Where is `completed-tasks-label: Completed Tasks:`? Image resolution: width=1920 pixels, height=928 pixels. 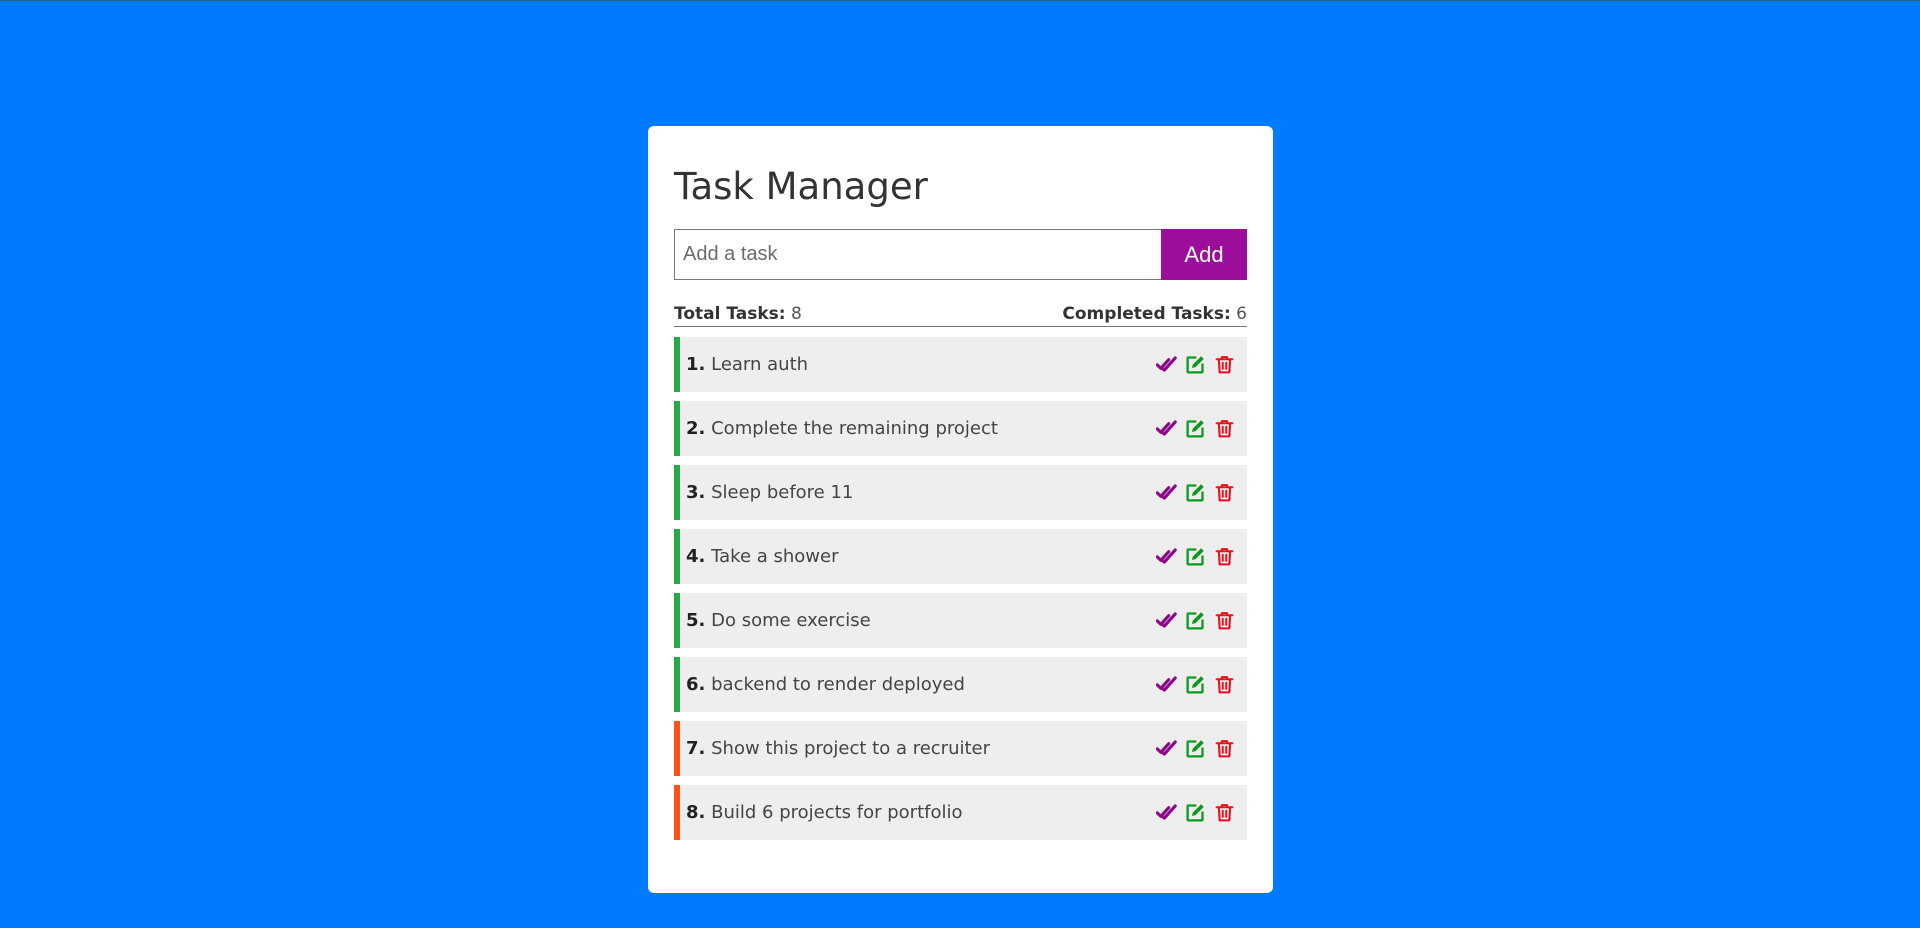
completed-tasks-label: Completed Tasks: is located at coordinates (1146, 314).